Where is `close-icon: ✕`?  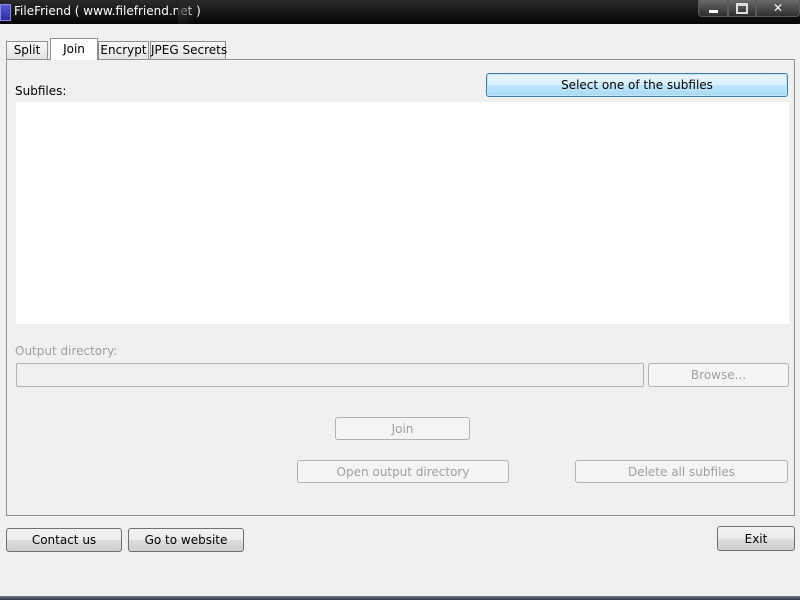
close-icon: ✕ is located at coordinates (778, 8).